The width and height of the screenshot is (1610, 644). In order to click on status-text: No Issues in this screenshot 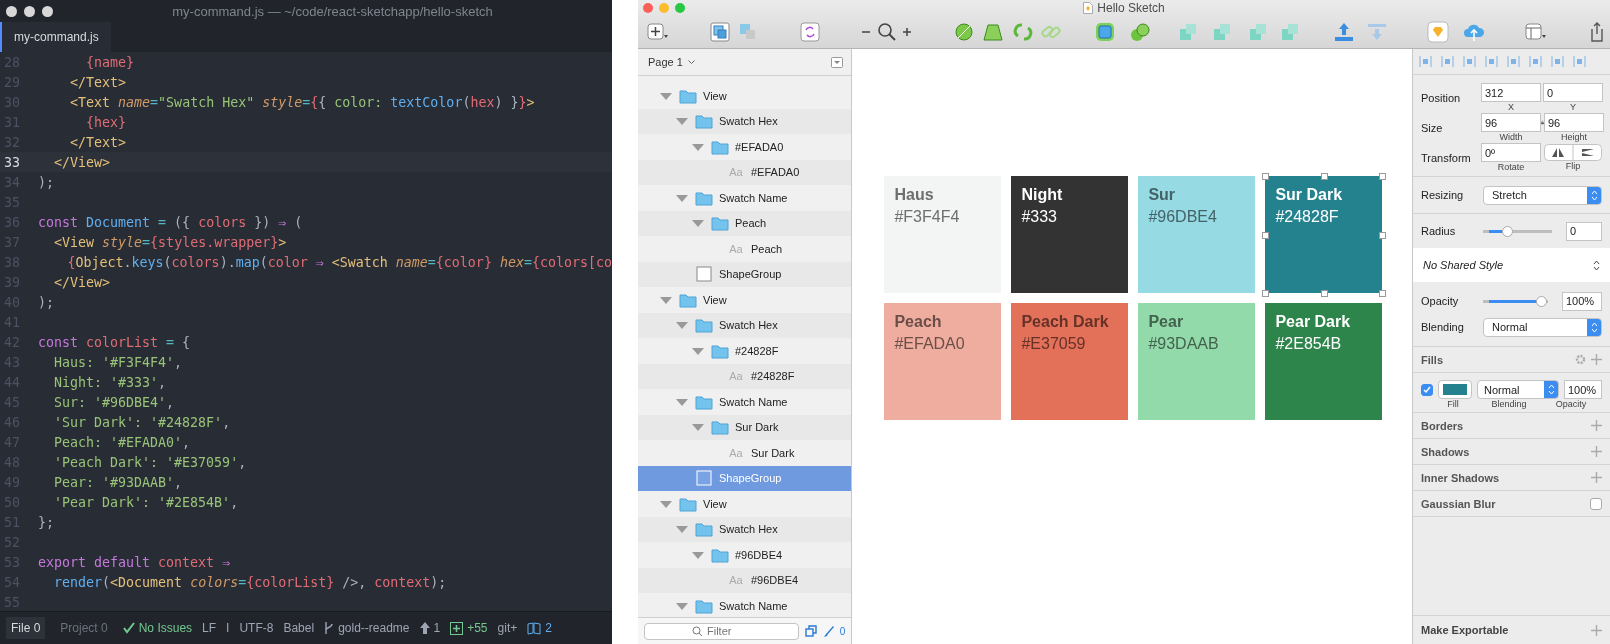, I will do `click(165, 628)`.